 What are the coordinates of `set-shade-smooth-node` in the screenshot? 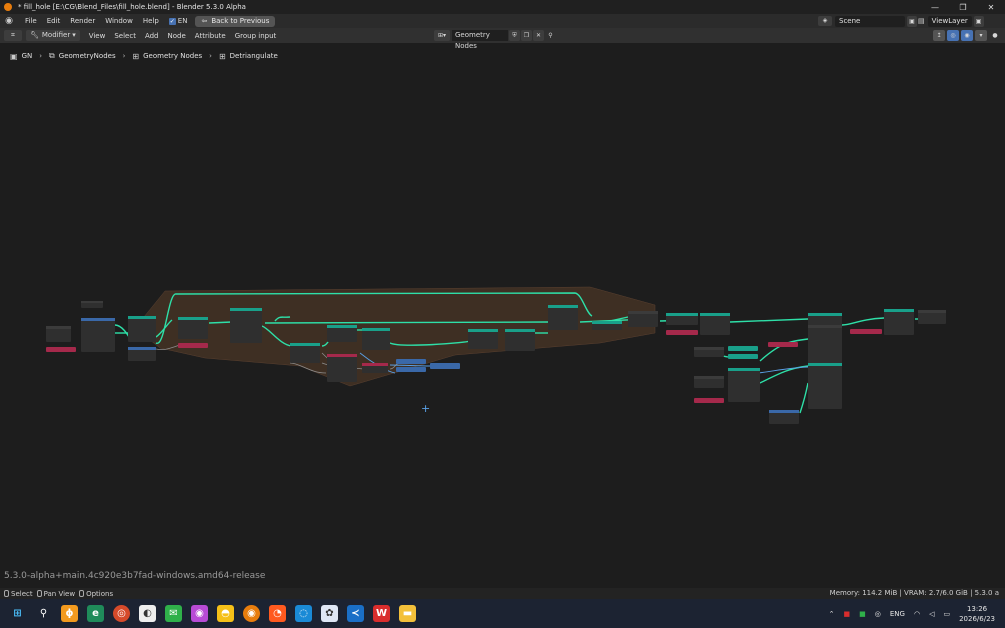 It's located at (899, 322).